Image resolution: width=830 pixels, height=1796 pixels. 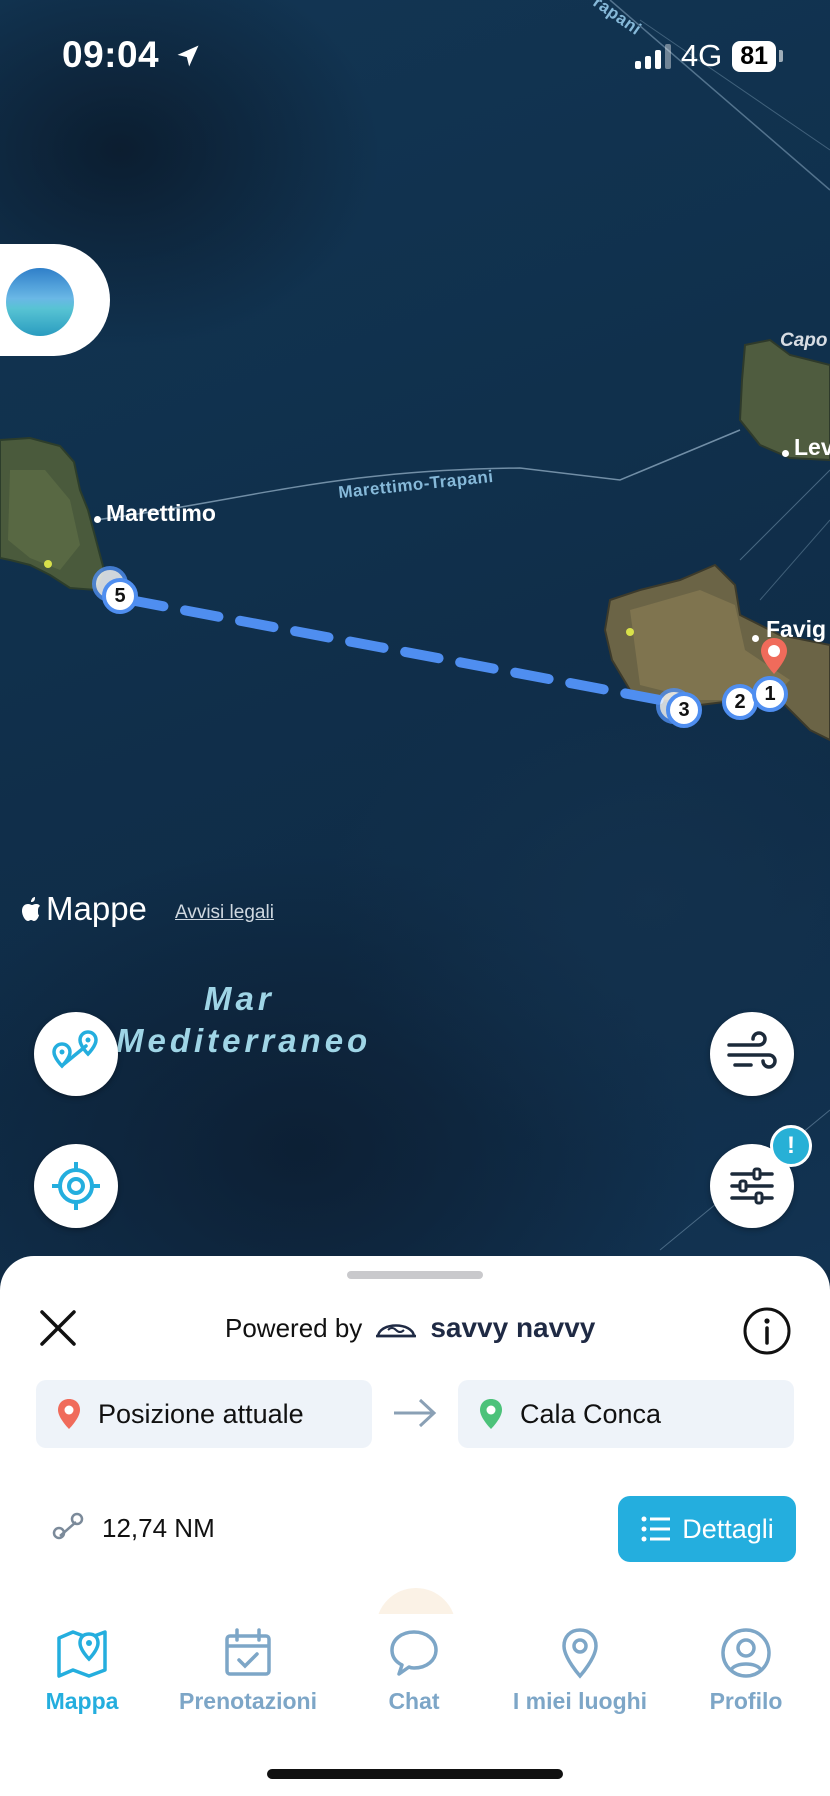 What do you see at coordinates (244, 1040) in the screenshot?
I see `sea-label-line2: Mediterraneo` at bounding box center [244, 1040].